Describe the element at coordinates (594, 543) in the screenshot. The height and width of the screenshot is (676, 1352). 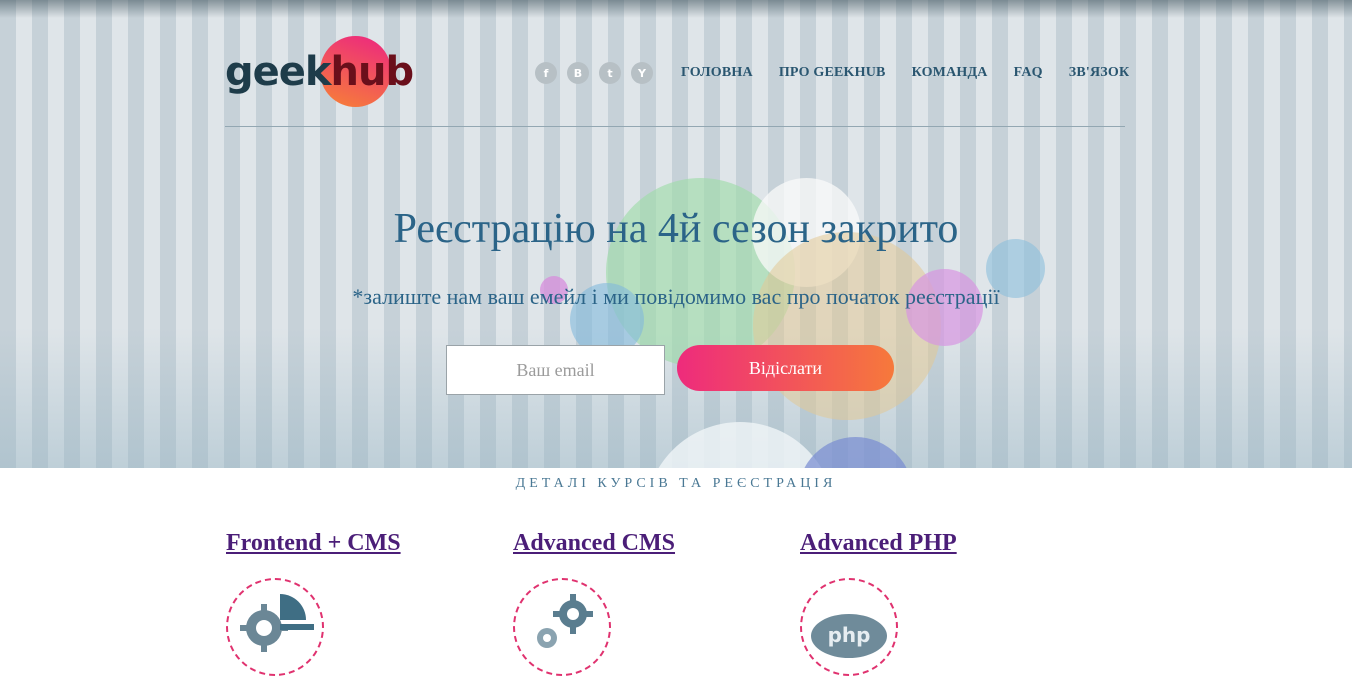
I see `course-link-cms: Advanced CMS` at that location.